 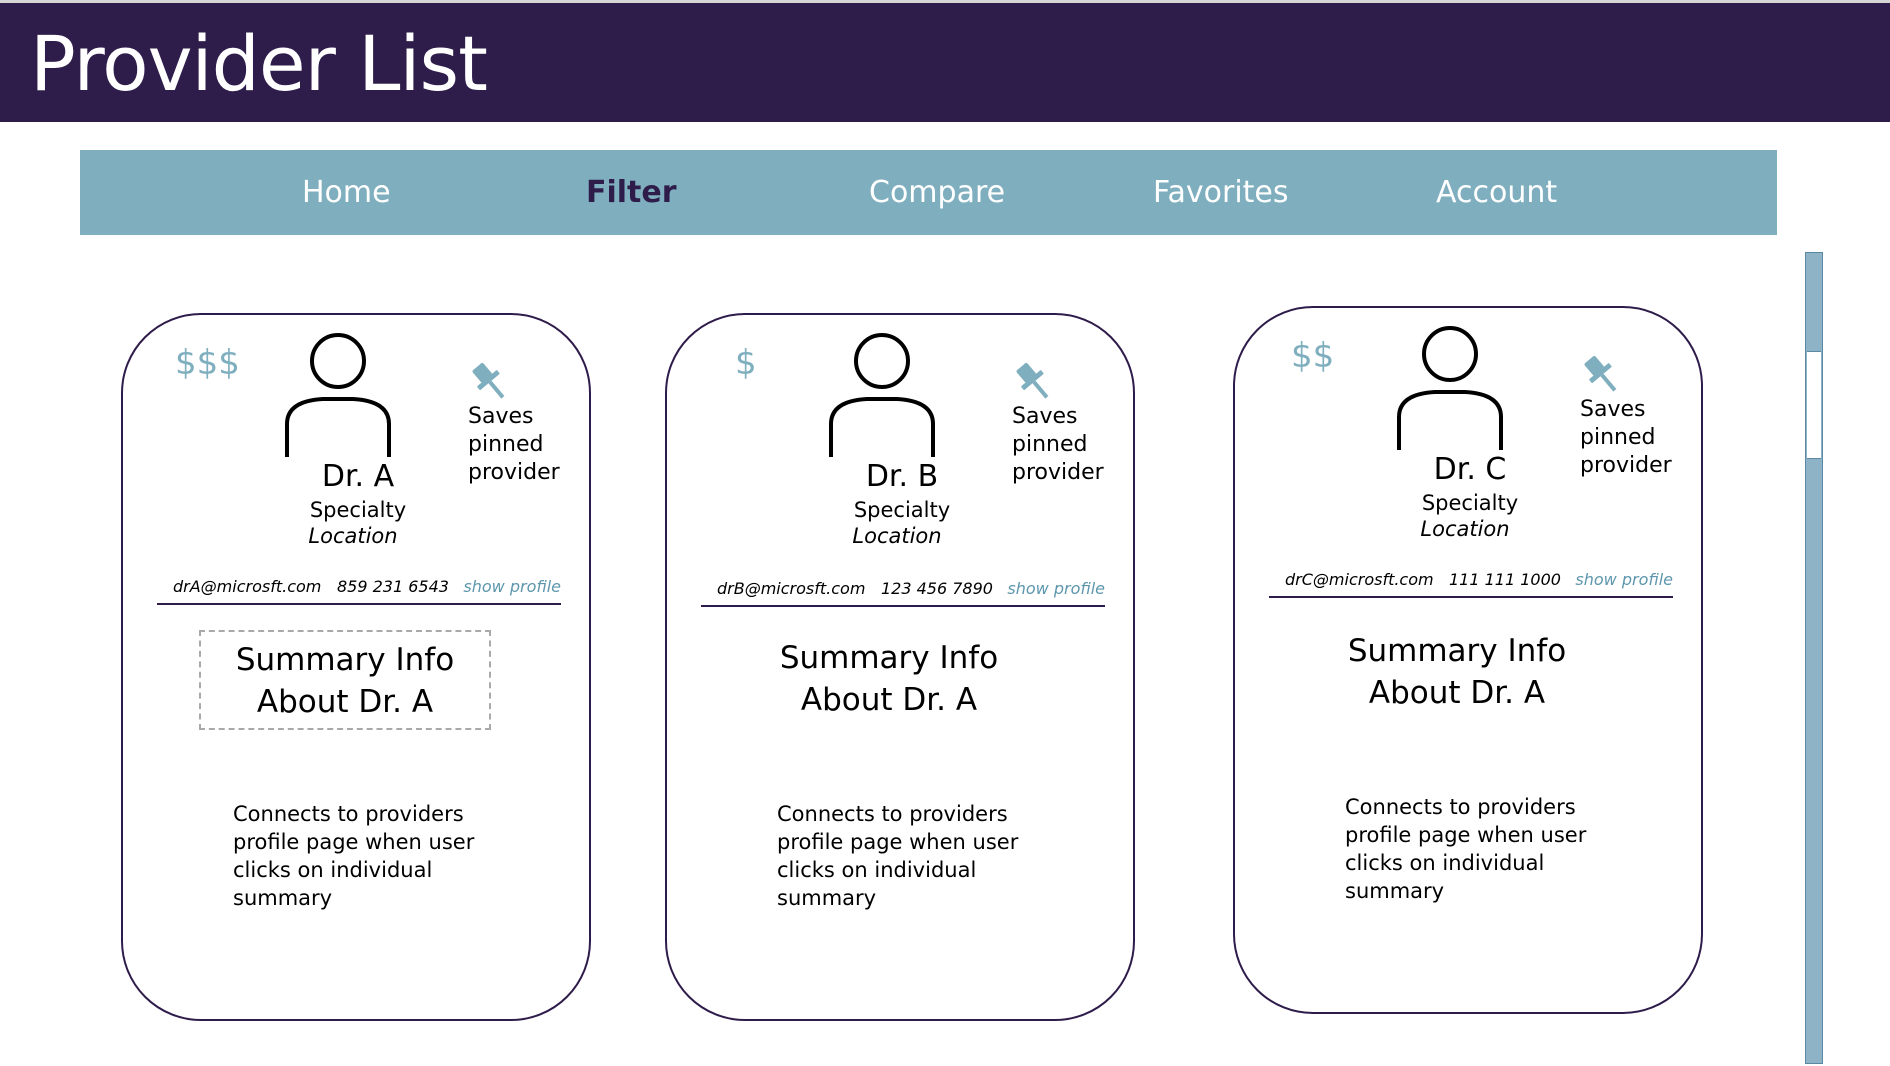 What do you see at coordinates (791, 588) in the screenshot?
I see `provider-email: drB@microsft.com` at bounding box center [791, 588].